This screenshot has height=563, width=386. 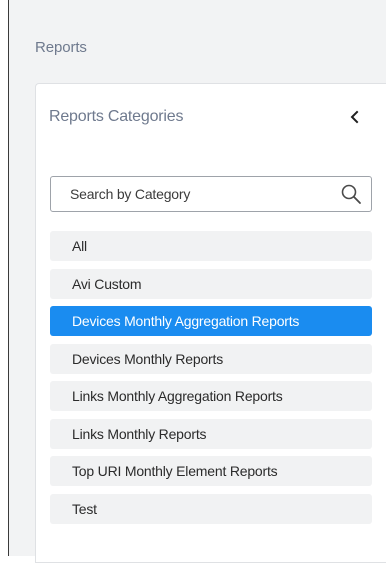 What do you see at coordinates (61, 47) in the screenshot?
I see `page-title: Reports` at bounding box center [61, 47].